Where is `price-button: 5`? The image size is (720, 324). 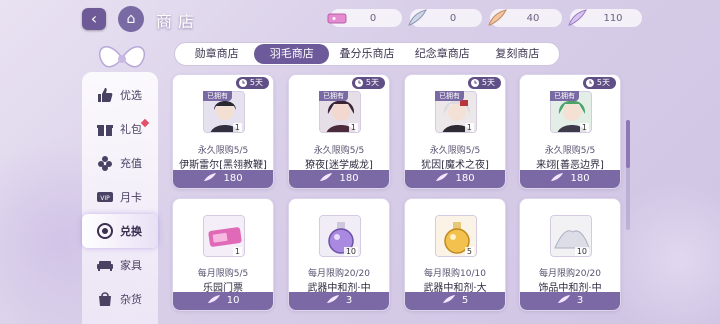 price-button: 5 is located at coordinates (455, 301).